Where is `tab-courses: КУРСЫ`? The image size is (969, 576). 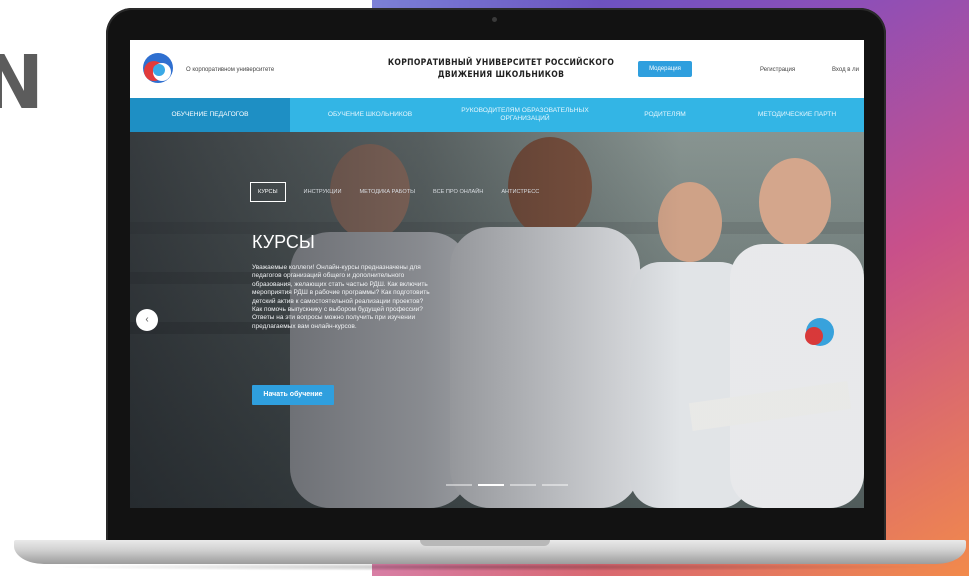 tab-courses: КУРСЫ is located at coordinates (268, 192).